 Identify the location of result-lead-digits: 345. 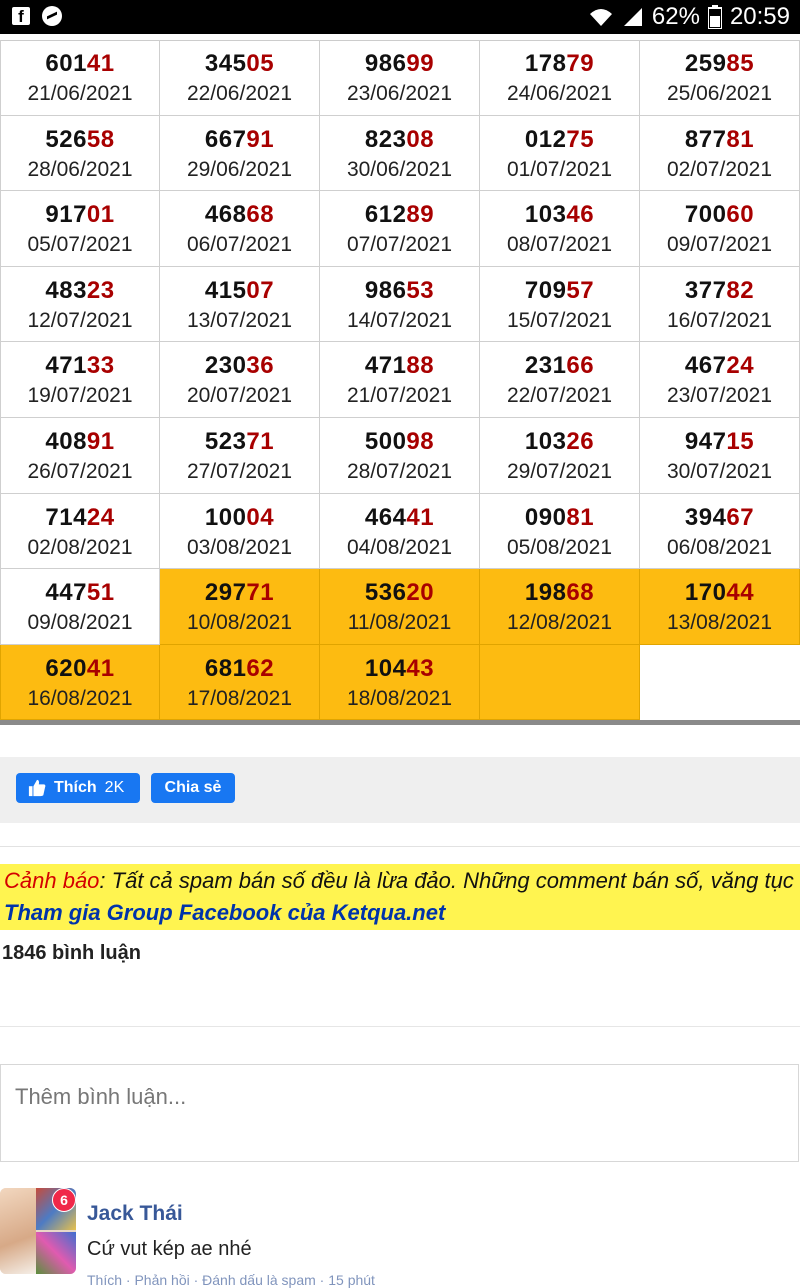
(225, 63).